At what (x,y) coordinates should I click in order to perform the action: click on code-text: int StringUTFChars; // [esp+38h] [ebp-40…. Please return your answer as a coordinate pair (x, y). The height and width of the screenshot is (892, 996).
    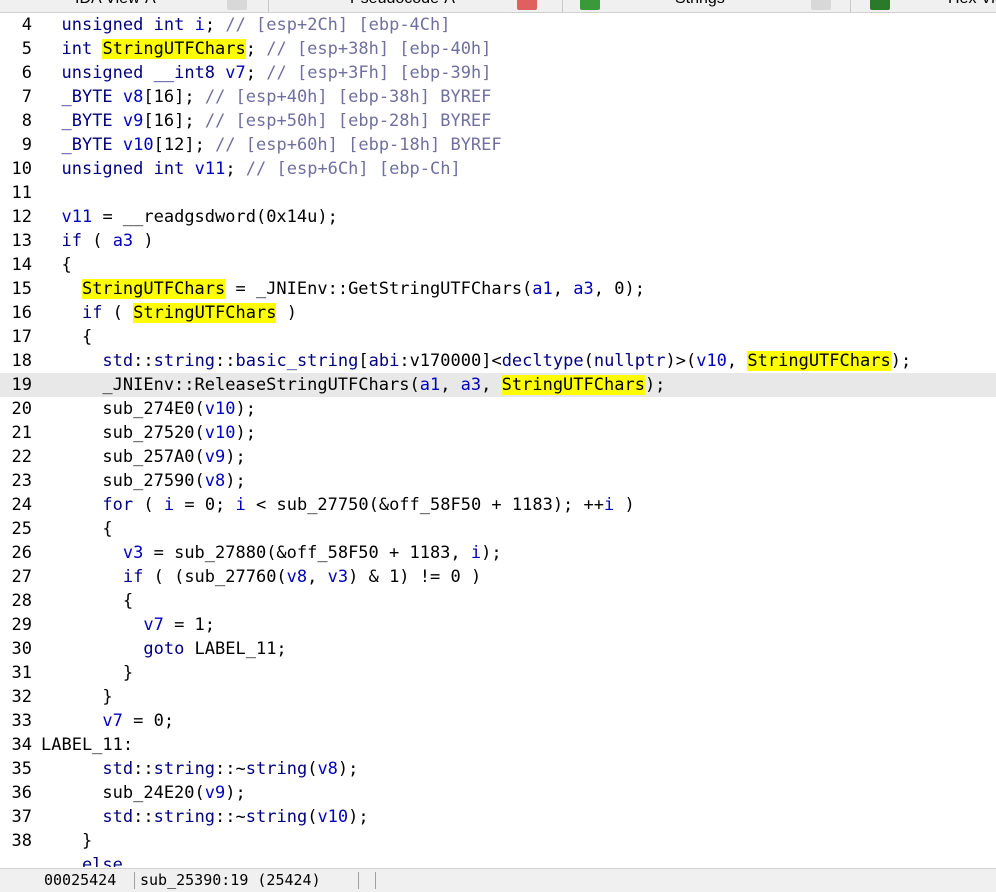
    Looking at the image, I should click on (266, 49).